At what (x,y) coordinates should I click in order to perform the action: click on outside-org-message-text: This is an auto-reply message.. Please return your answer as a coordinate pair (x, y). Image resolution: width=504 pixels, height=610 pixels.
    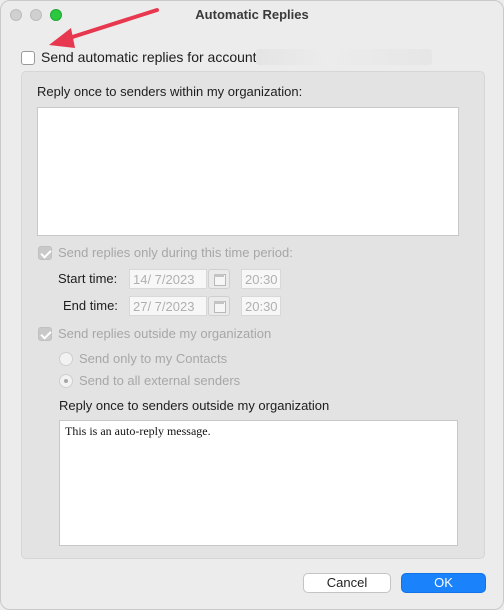
    Looking at the image, I should click on (138, 431).